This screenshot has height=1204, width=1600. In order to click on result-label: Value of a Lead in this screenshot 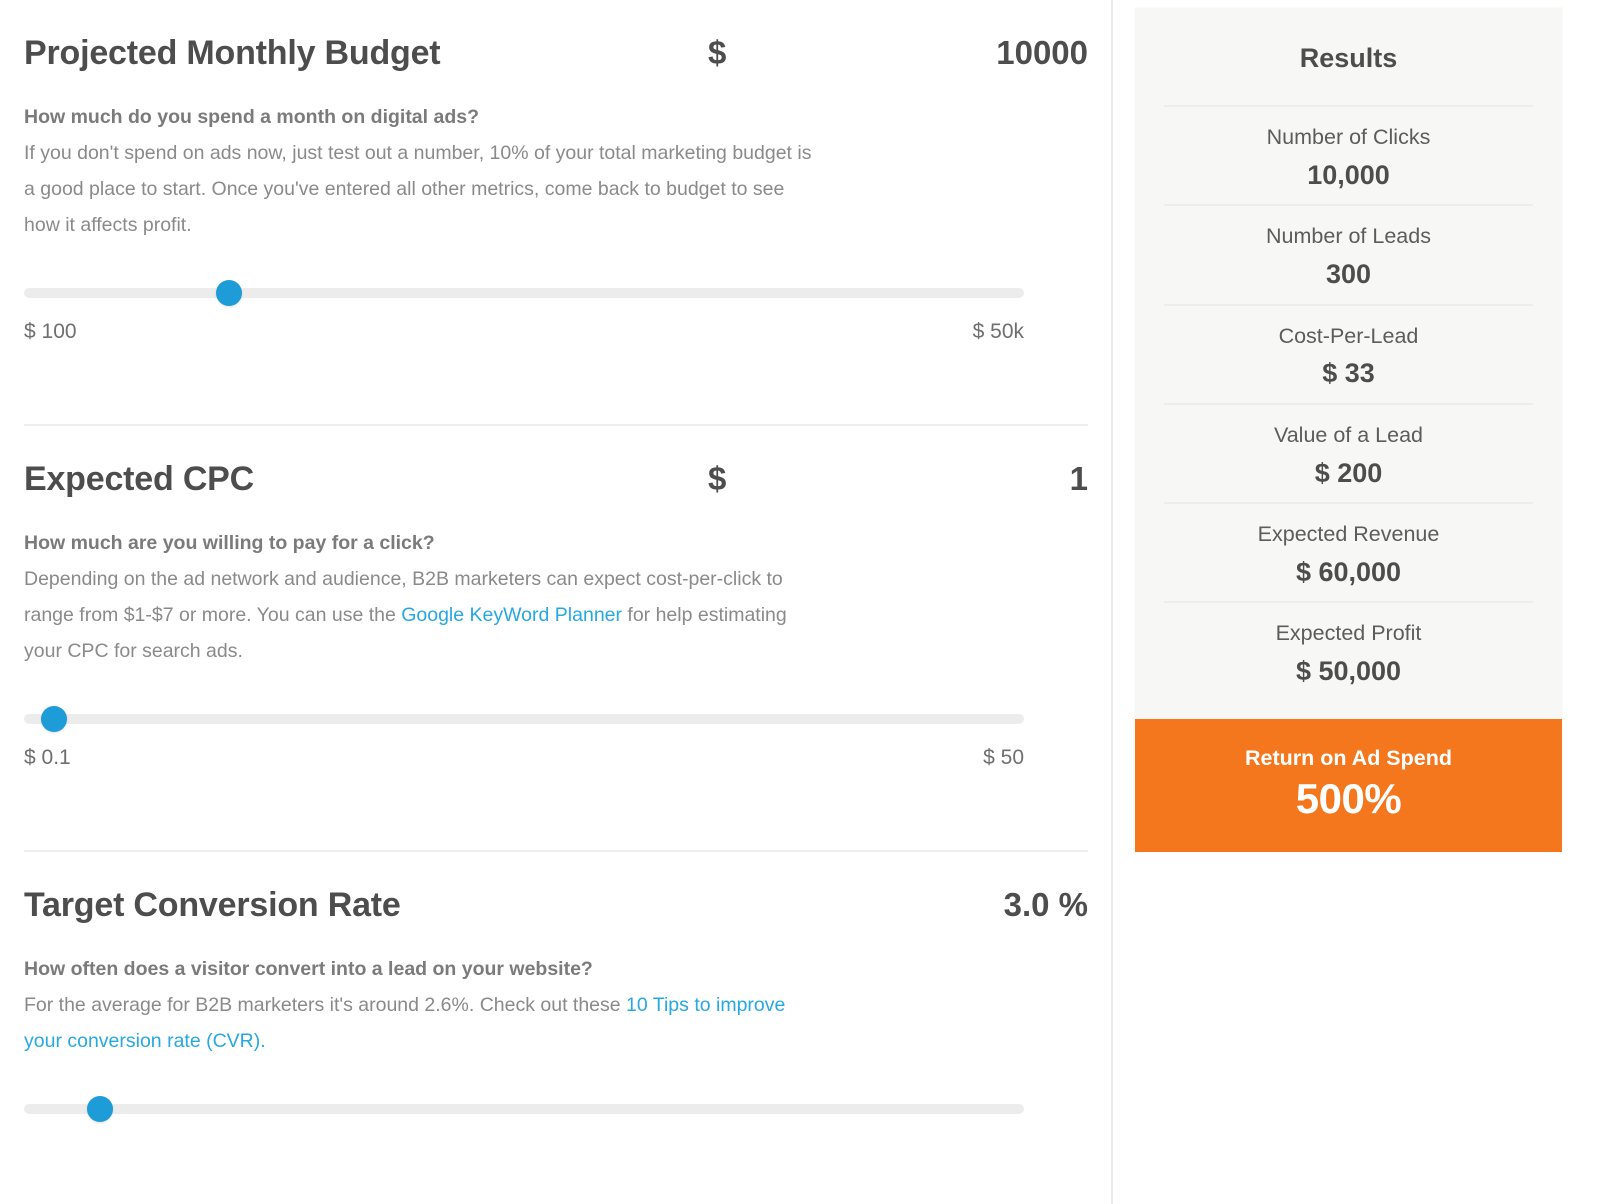, I will do `click(1348, 434)`.